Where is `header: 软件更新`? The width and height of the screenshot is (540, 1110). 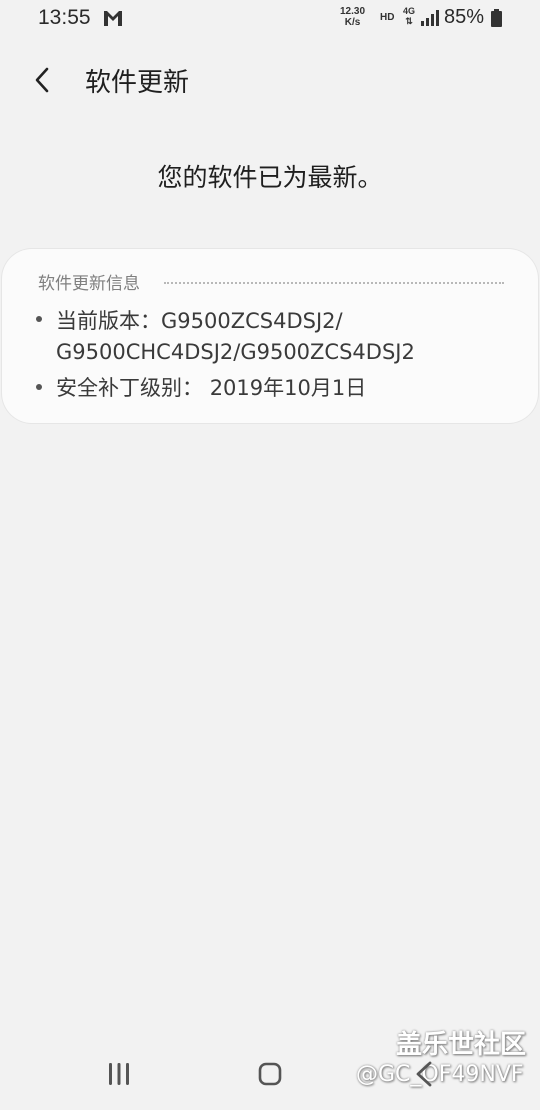
header: 软件更新 is located at coordinates (270, 80).